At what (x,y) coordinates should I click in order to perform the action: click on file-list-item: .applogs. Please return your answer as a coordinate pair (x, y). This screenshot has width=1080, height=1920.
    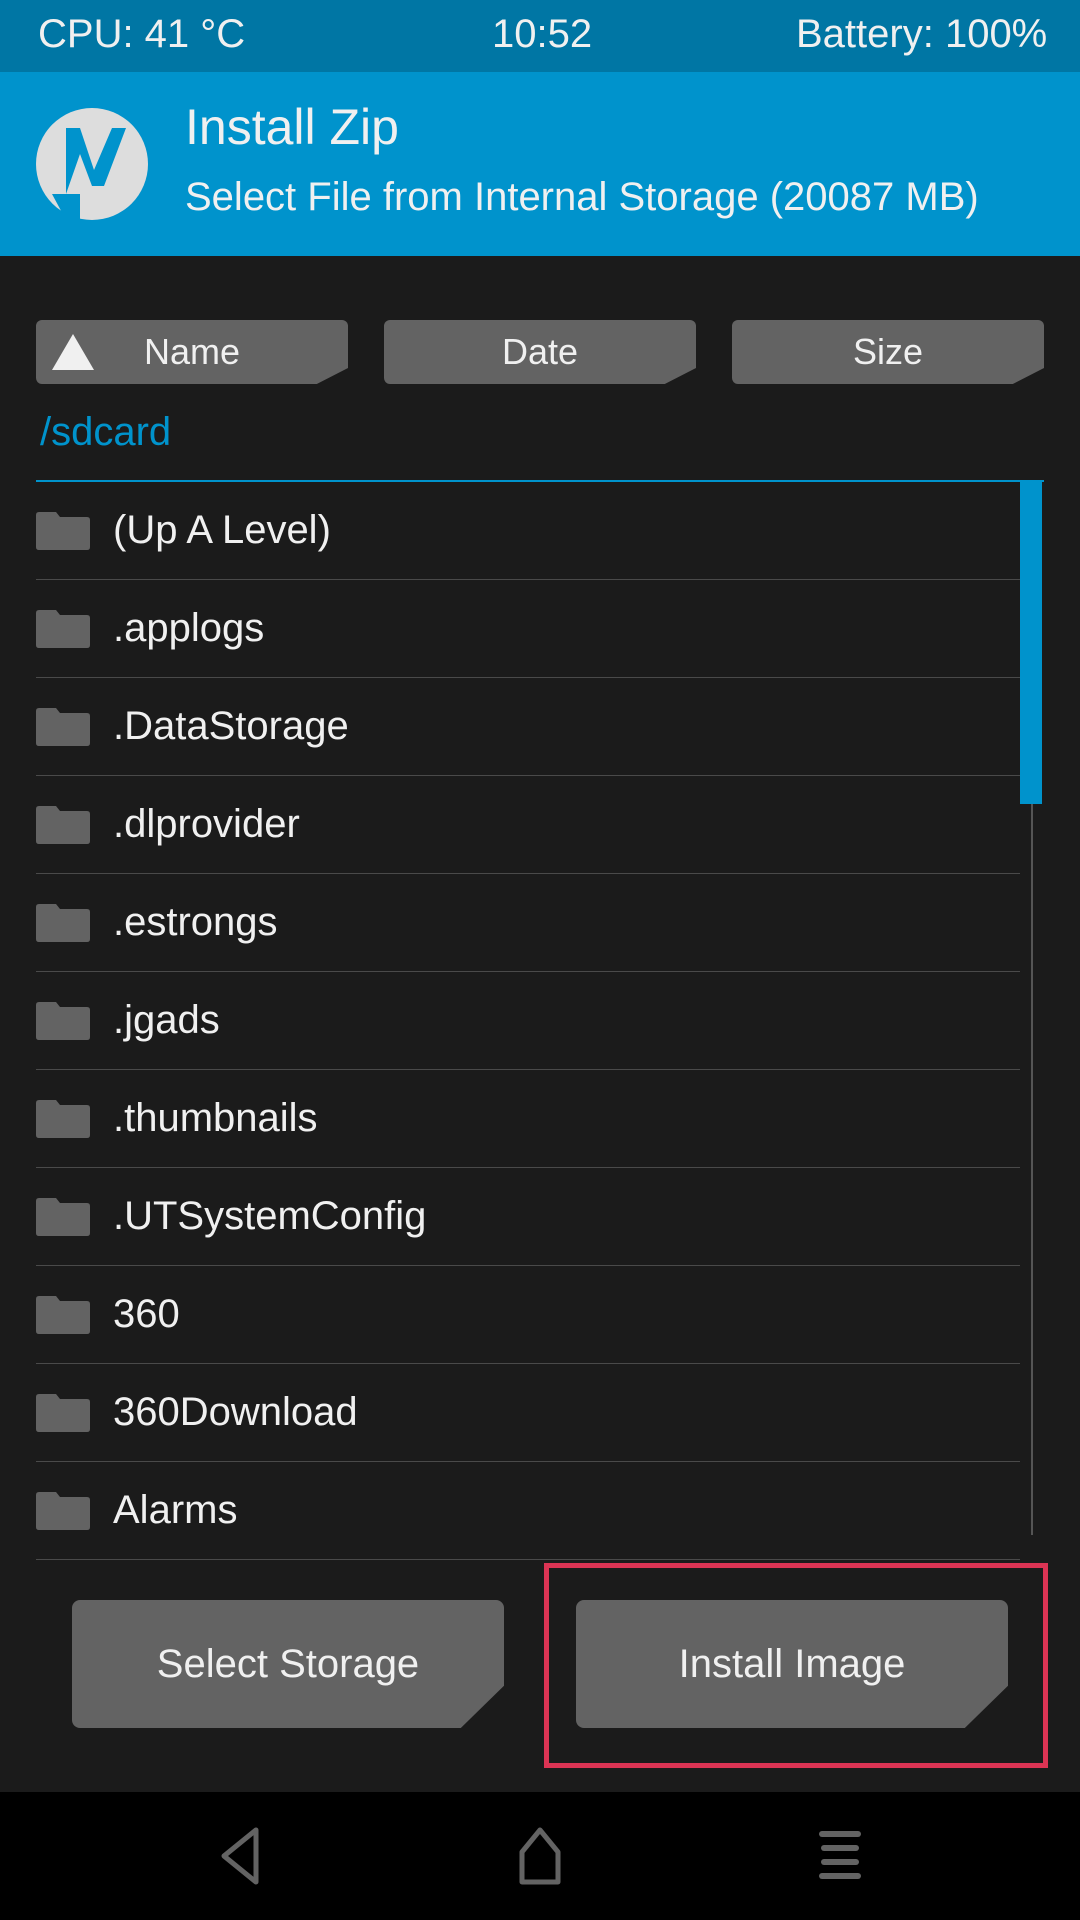
    Looking at the image, I should click on (528, 629).